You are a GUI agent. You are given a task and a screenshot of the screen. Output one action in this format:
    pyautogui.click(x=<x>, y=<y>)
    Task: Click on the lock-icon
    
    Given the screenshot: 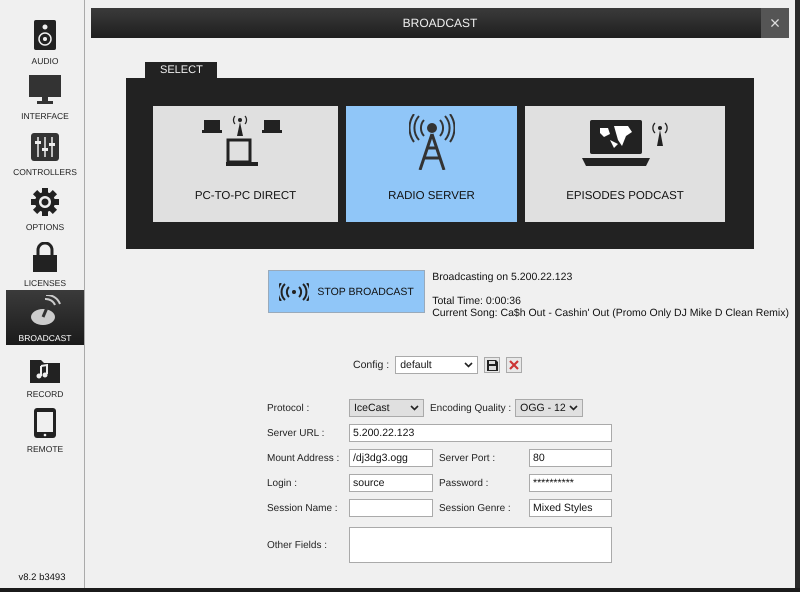 What is the action you would take?
    pyautogui.click(x=45, y=257)
    